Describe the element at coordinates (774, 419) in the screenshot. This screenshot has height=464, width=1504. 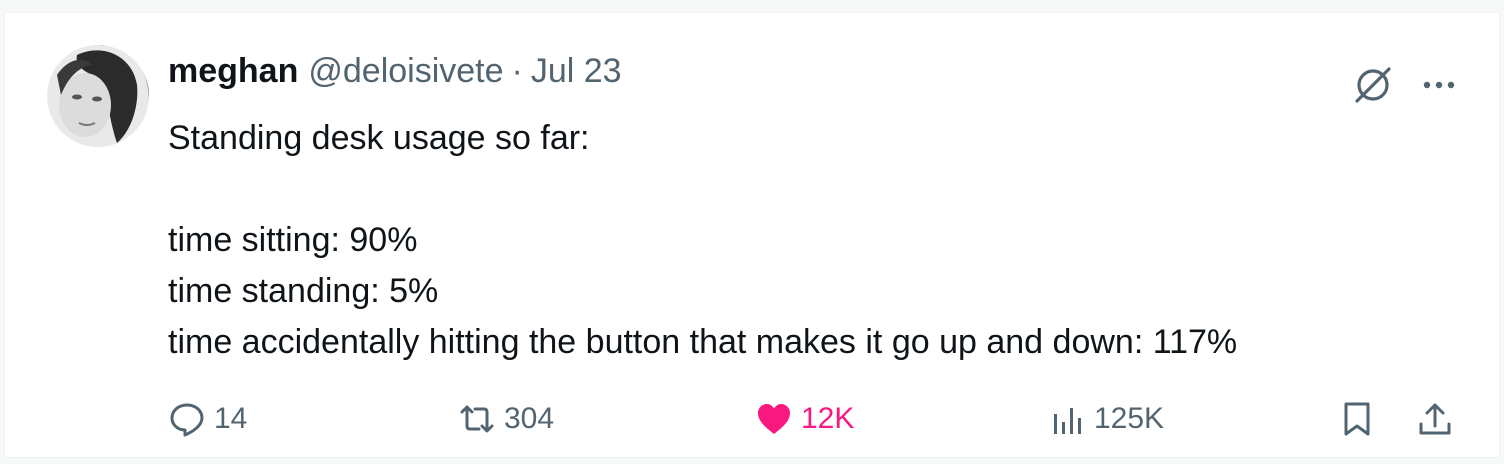
I see `heart-icon` at that location.